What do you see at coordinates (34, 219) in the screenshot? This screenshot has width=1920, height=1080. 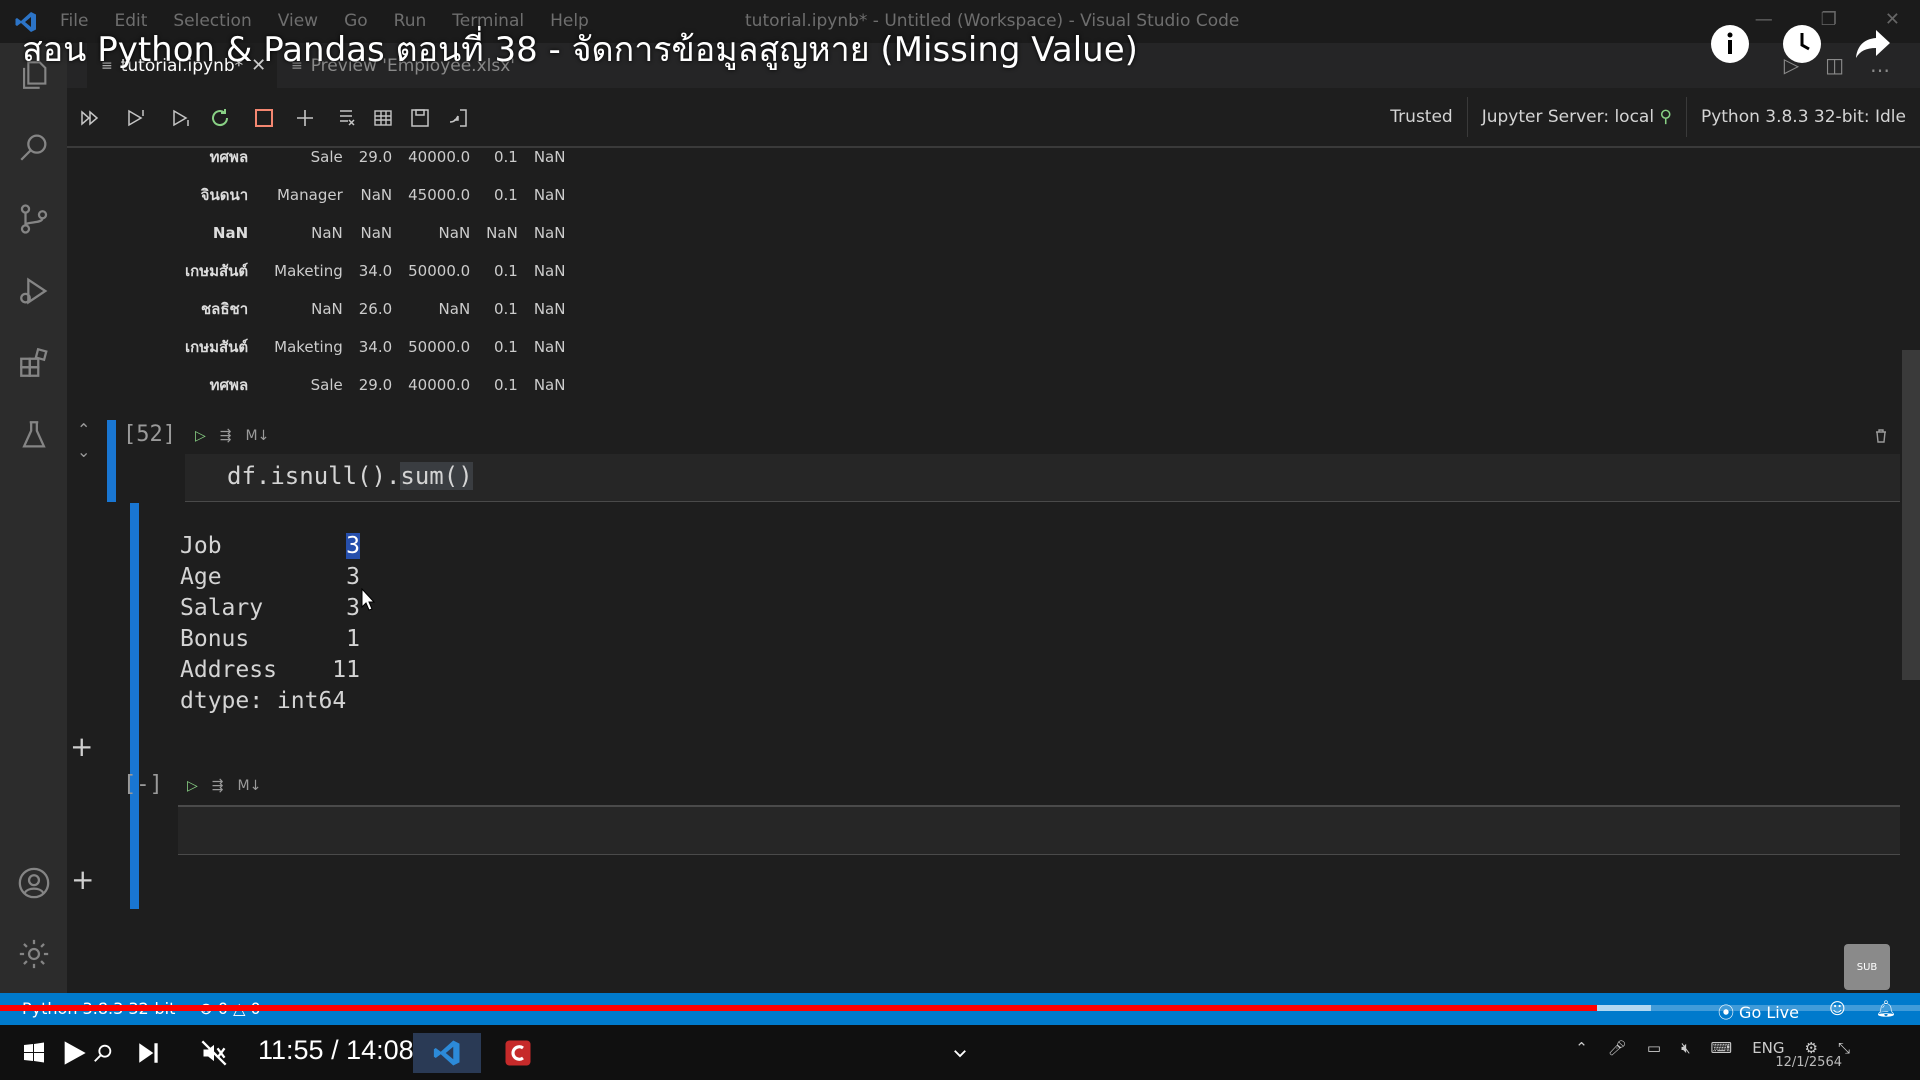 I see `source-control-icon` at bounding box center [34, 219].